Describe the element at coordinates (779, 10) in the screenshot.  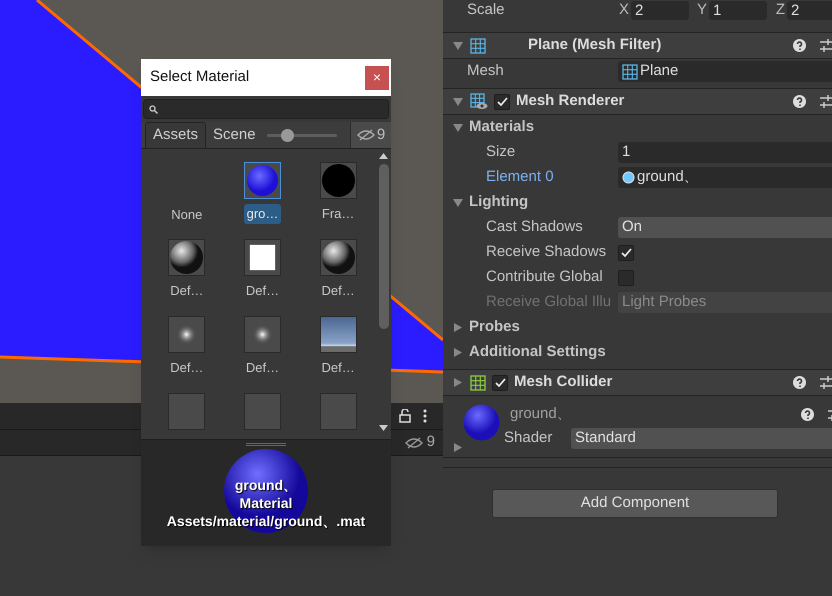
I see `axis-label: Z` at that location.